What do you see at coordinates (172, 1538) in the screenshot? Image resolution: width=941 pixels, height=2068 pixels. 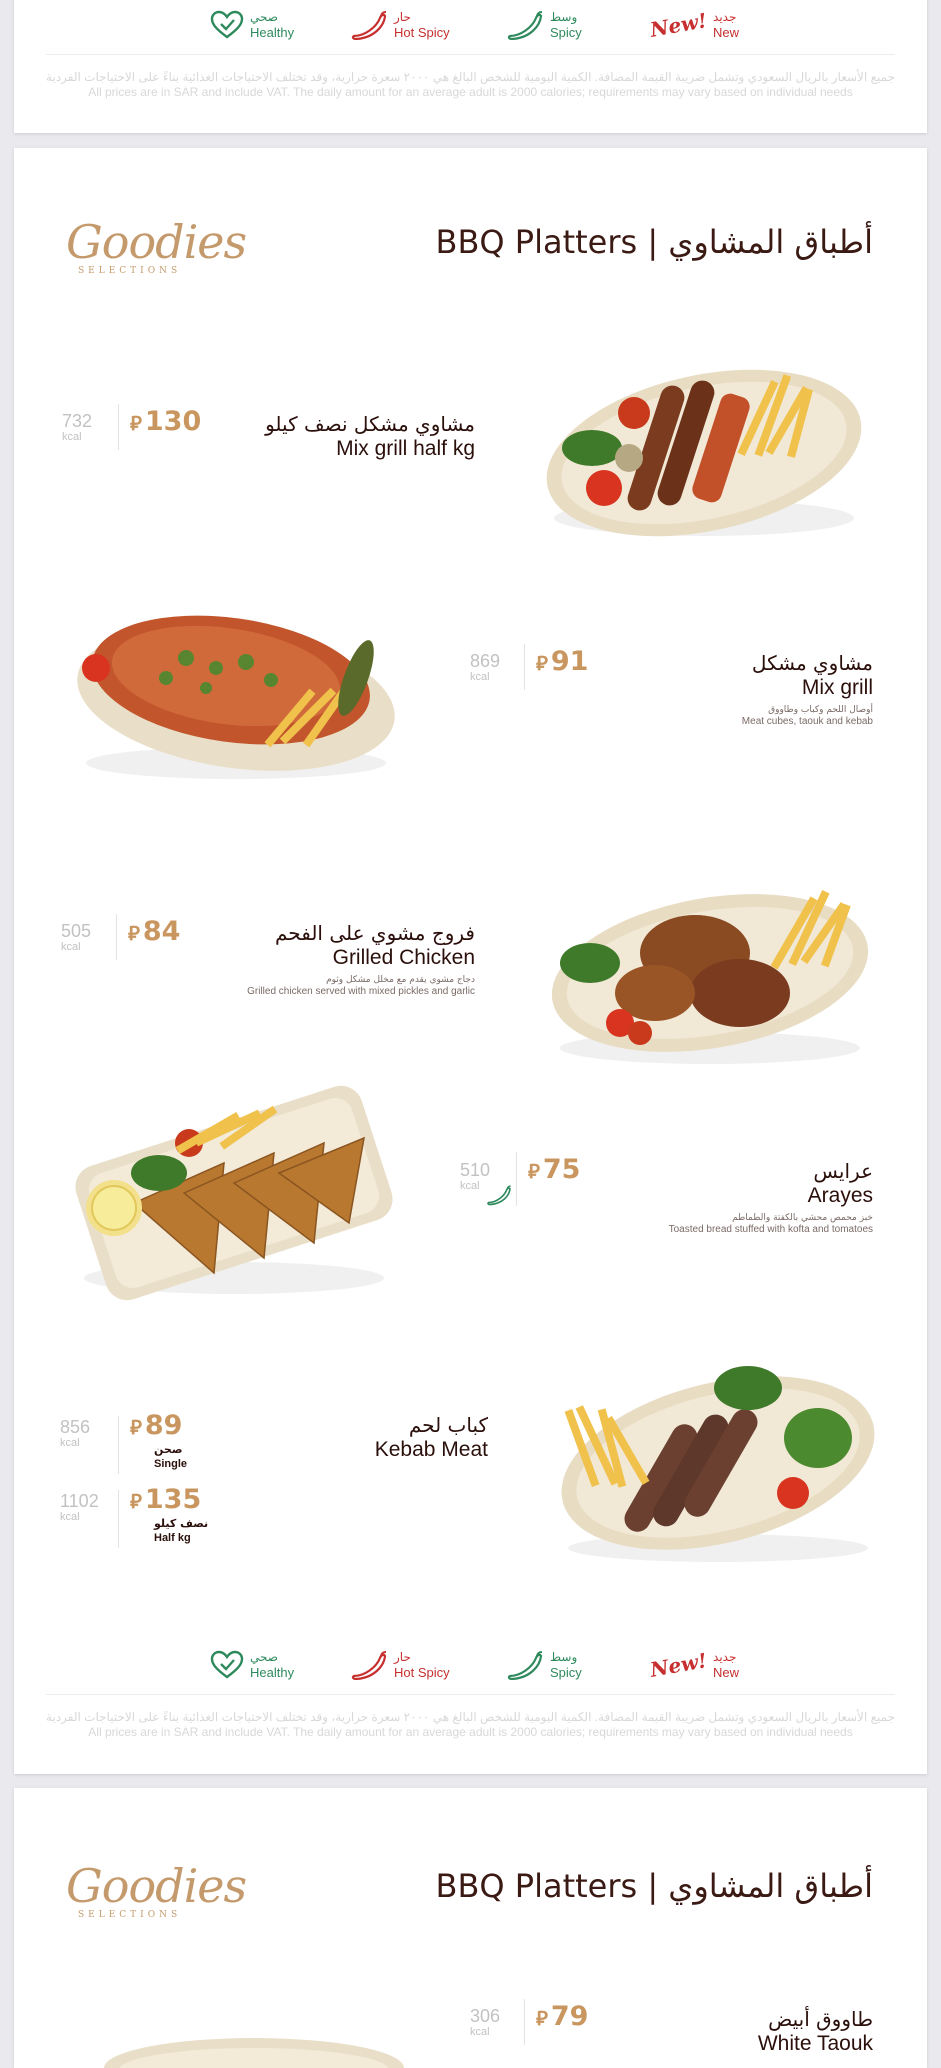 I see `size-en: Half kg` at bounding box center [172, 1538].